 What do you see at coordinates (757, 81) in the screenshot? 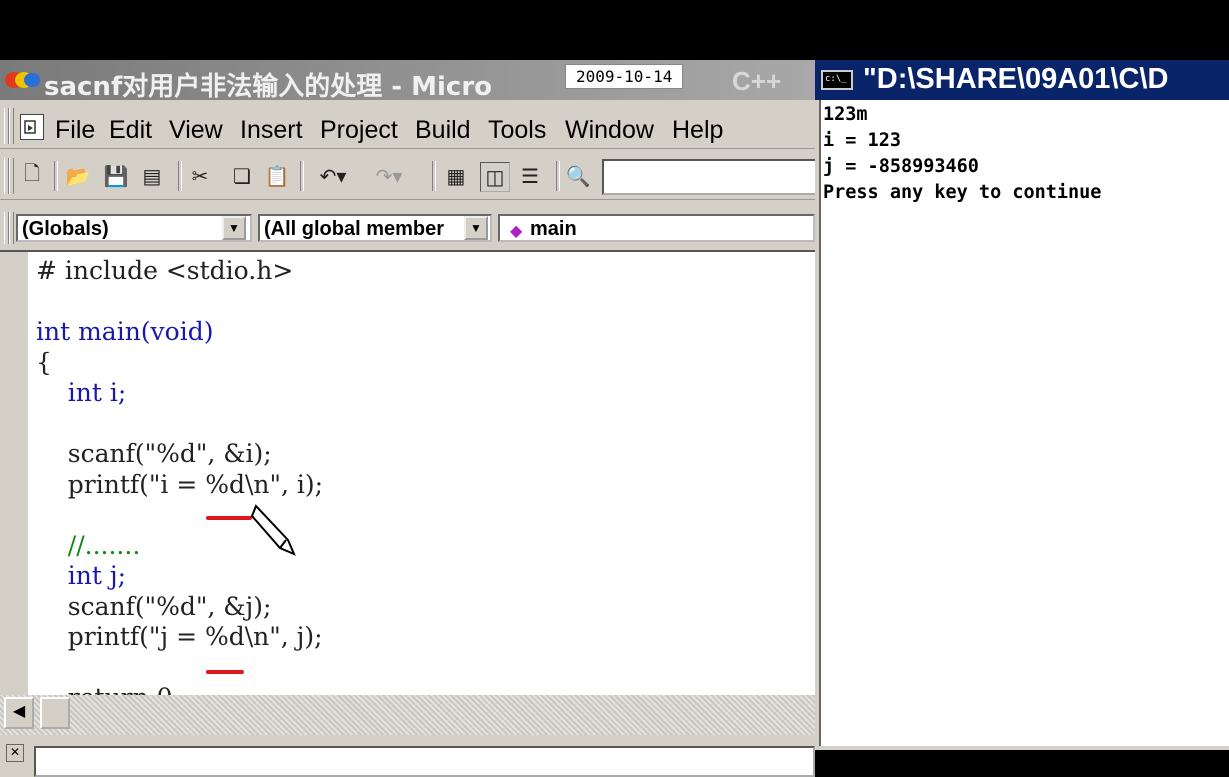
I see `ide-title-tail: C++` at bounding box center [757, 81].